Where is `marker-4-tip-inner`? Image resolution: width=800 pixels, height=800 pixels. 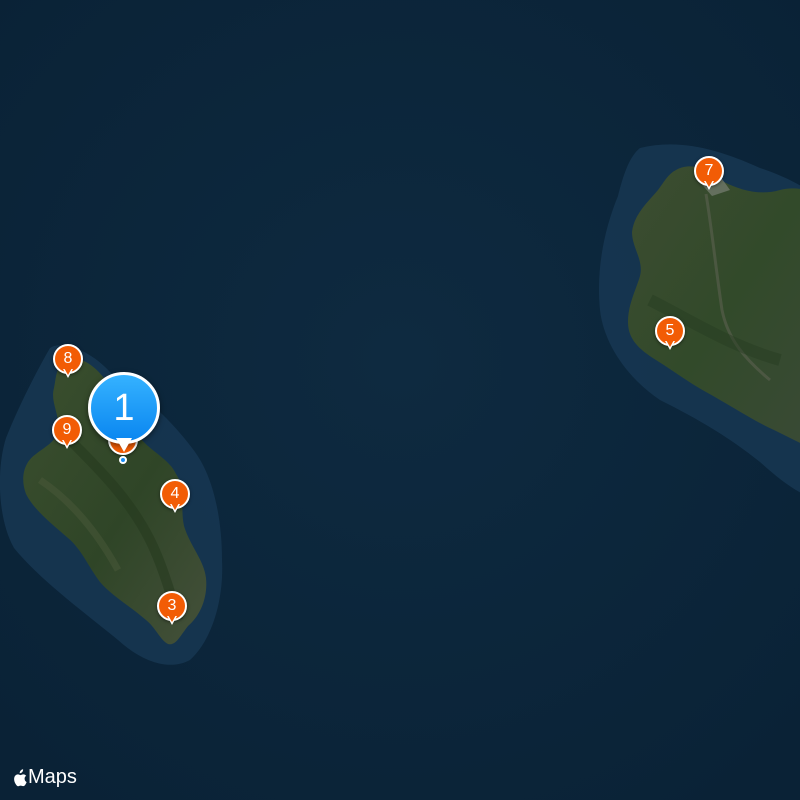 marker-4-tip-inner is located at coordinates (175, 506).